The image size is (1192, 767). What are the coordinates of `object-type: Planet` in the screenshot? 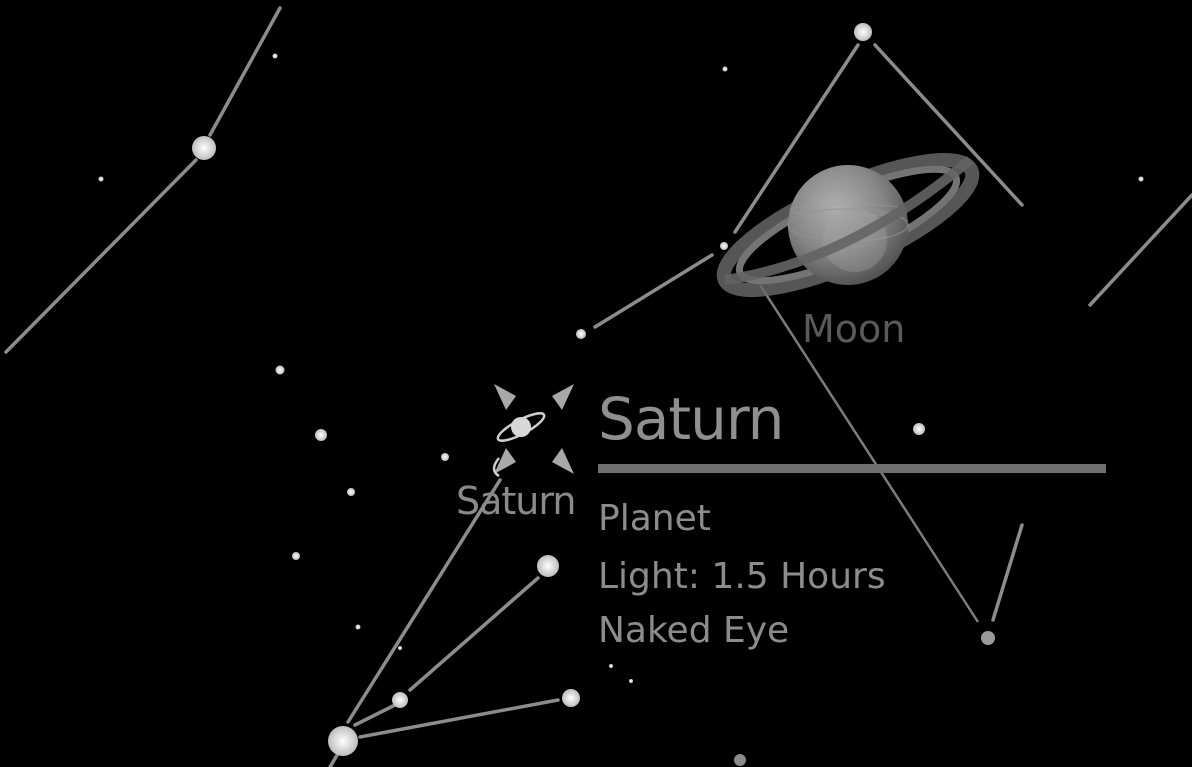 It's located at (654, 518).